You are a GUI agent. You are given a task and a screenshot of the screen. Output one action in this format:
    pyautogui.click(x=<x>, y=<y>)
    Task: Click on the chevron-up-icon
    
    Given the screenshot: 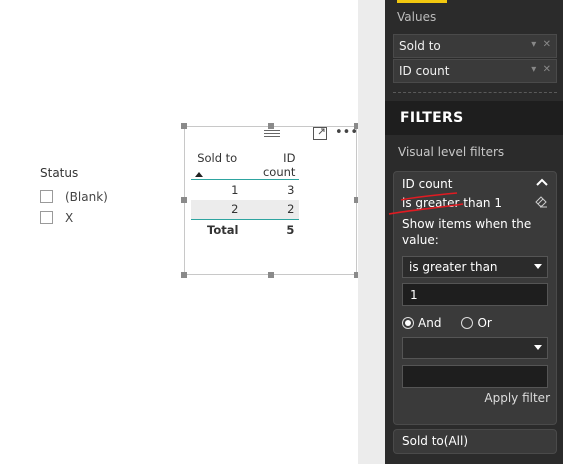 What is the action you would take?
    pyautogui.click(x=542, y=182)
    